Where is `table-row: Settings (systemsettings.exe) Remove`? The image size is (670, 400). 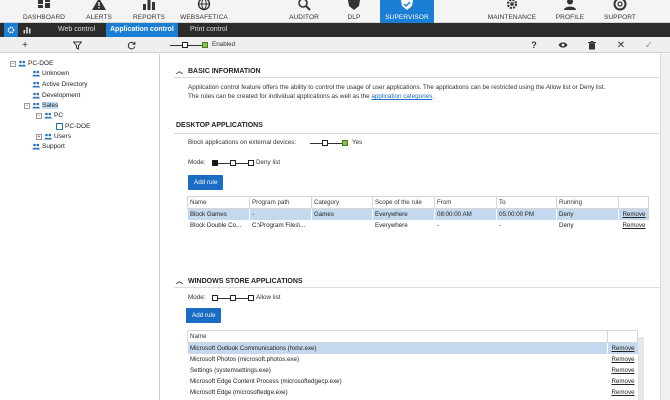
table-row: Settings (systemsettings.exe) Remove is located at coordinates (413, 370).